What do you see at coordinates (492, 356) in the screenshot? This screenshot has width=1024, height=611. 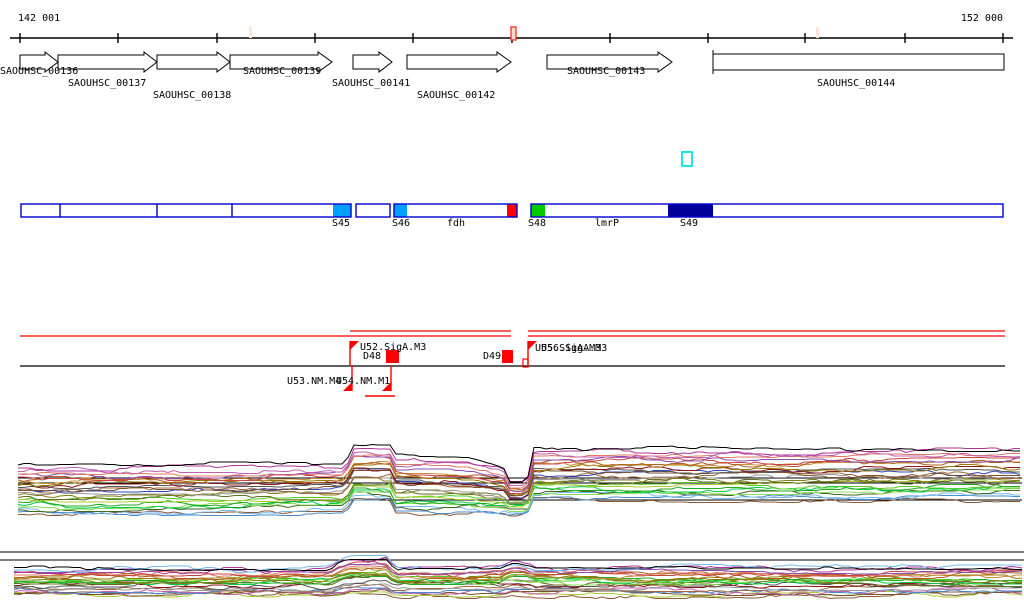 I see `feature-label: D49` at bounding box center [492, 356].